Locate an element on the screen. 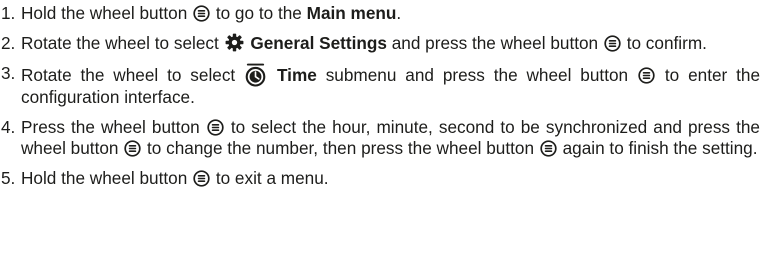  step-text: and press the wheel button is located at coordinates (495, 43).